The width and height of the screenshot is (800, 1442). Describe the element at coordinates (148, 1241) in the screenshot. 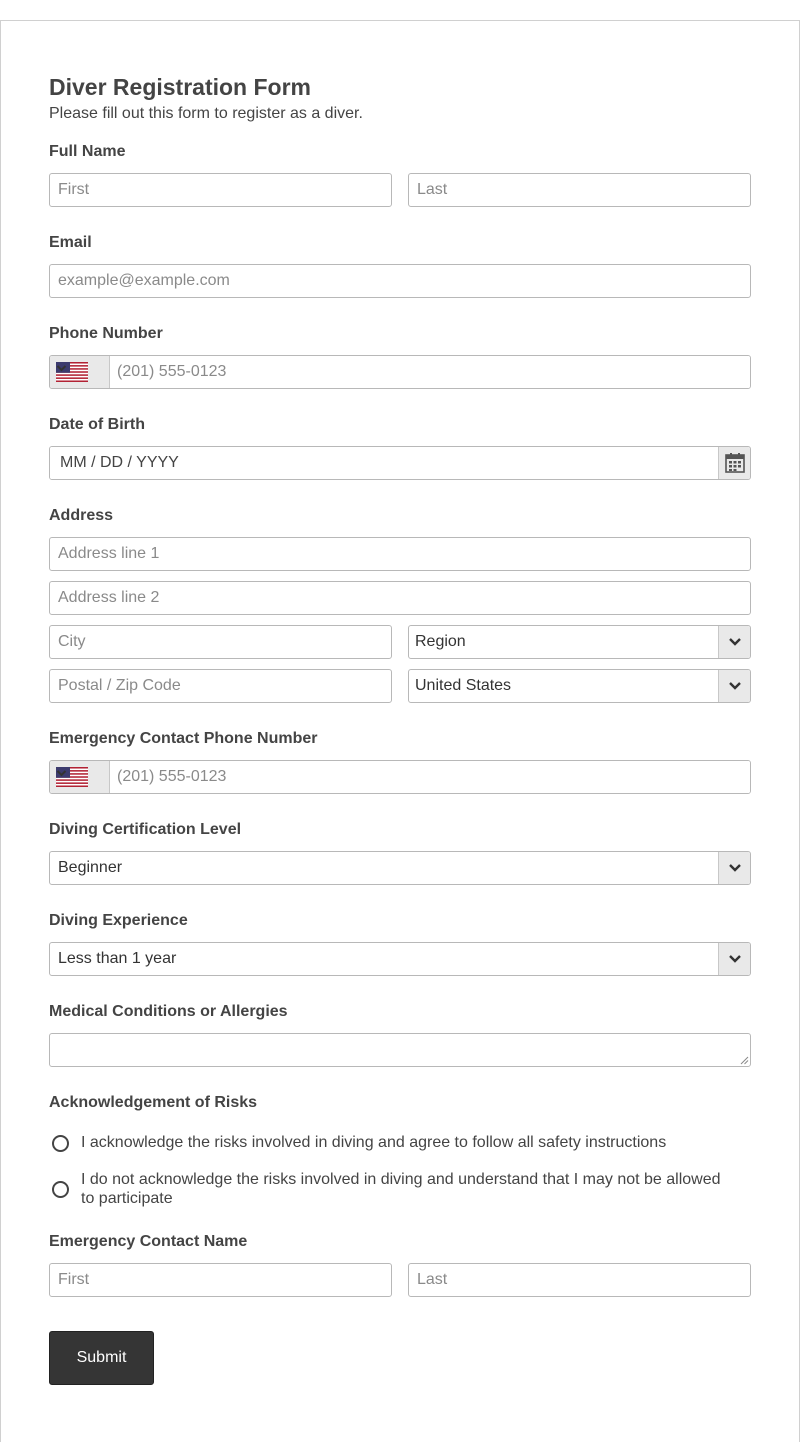

I see `emergency-name-label: Emergency Contact Name` at that location.